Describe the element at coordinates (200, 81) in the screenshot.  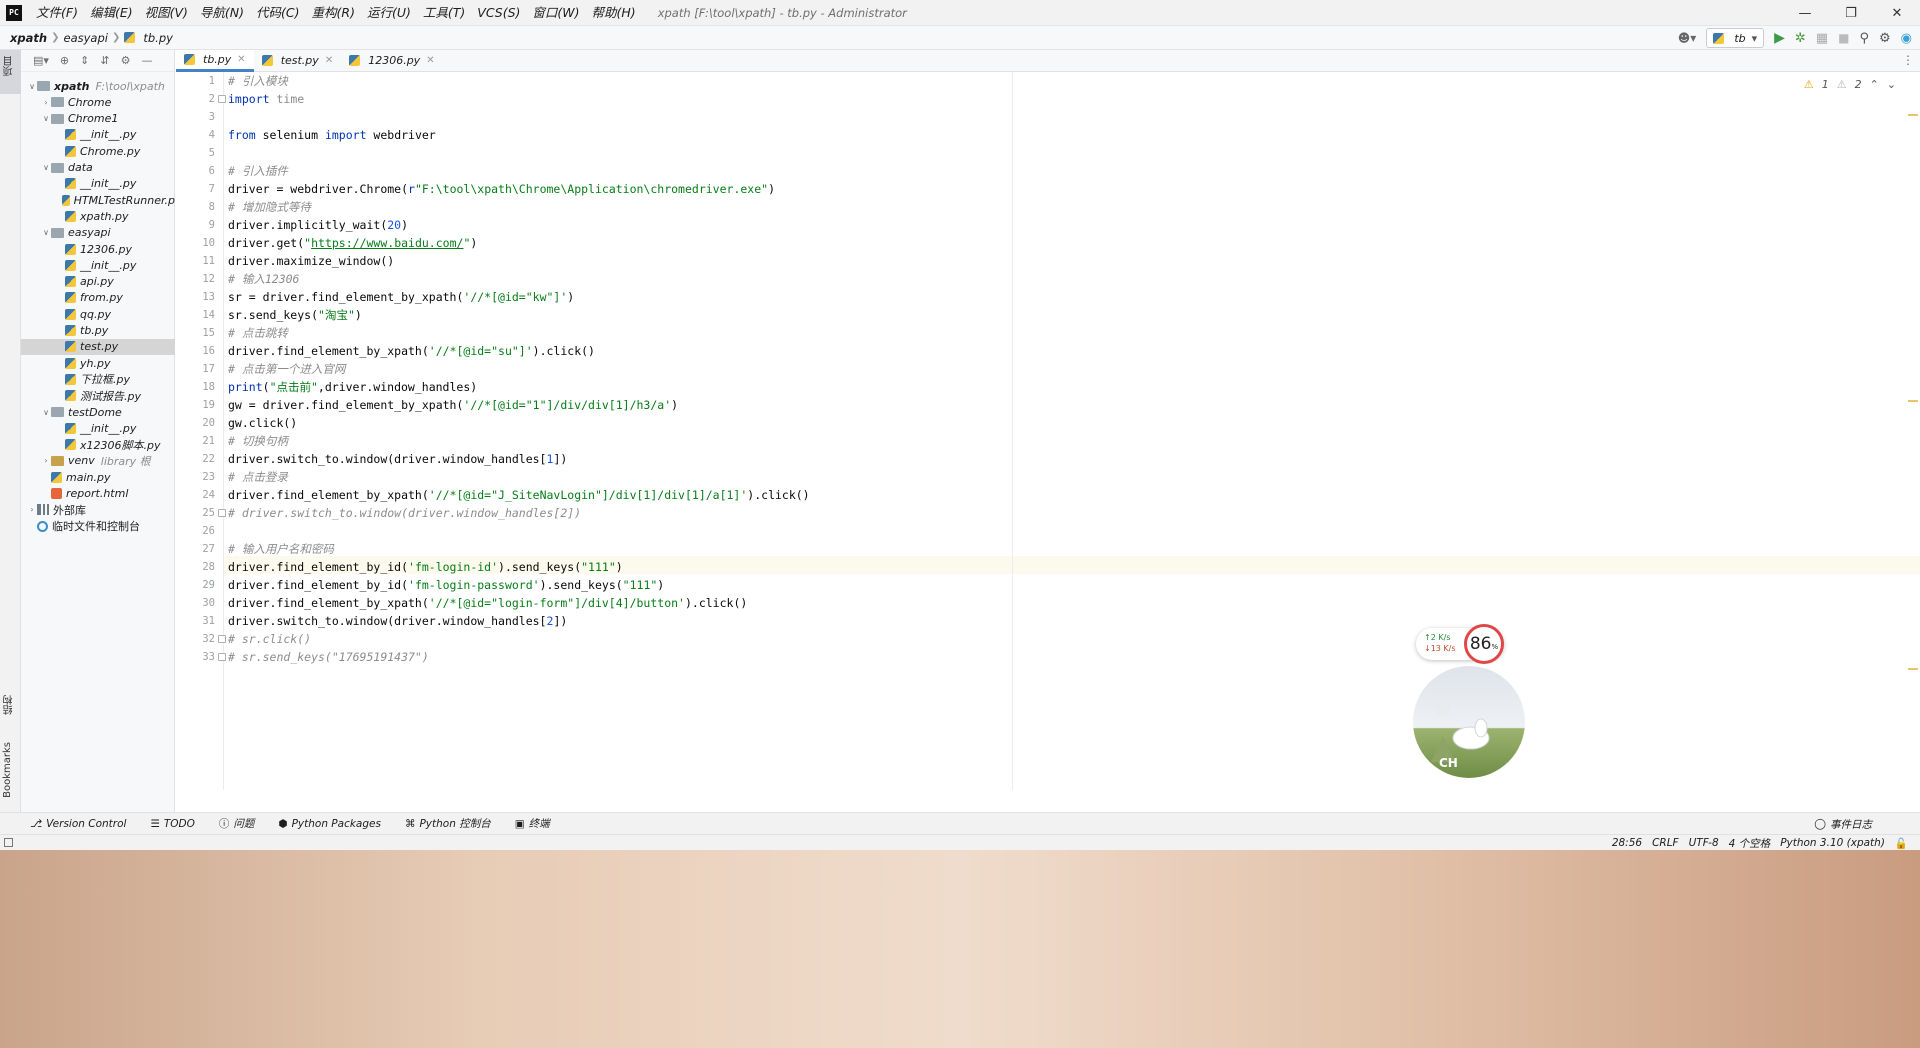
I see `line-number: 1` at that location.